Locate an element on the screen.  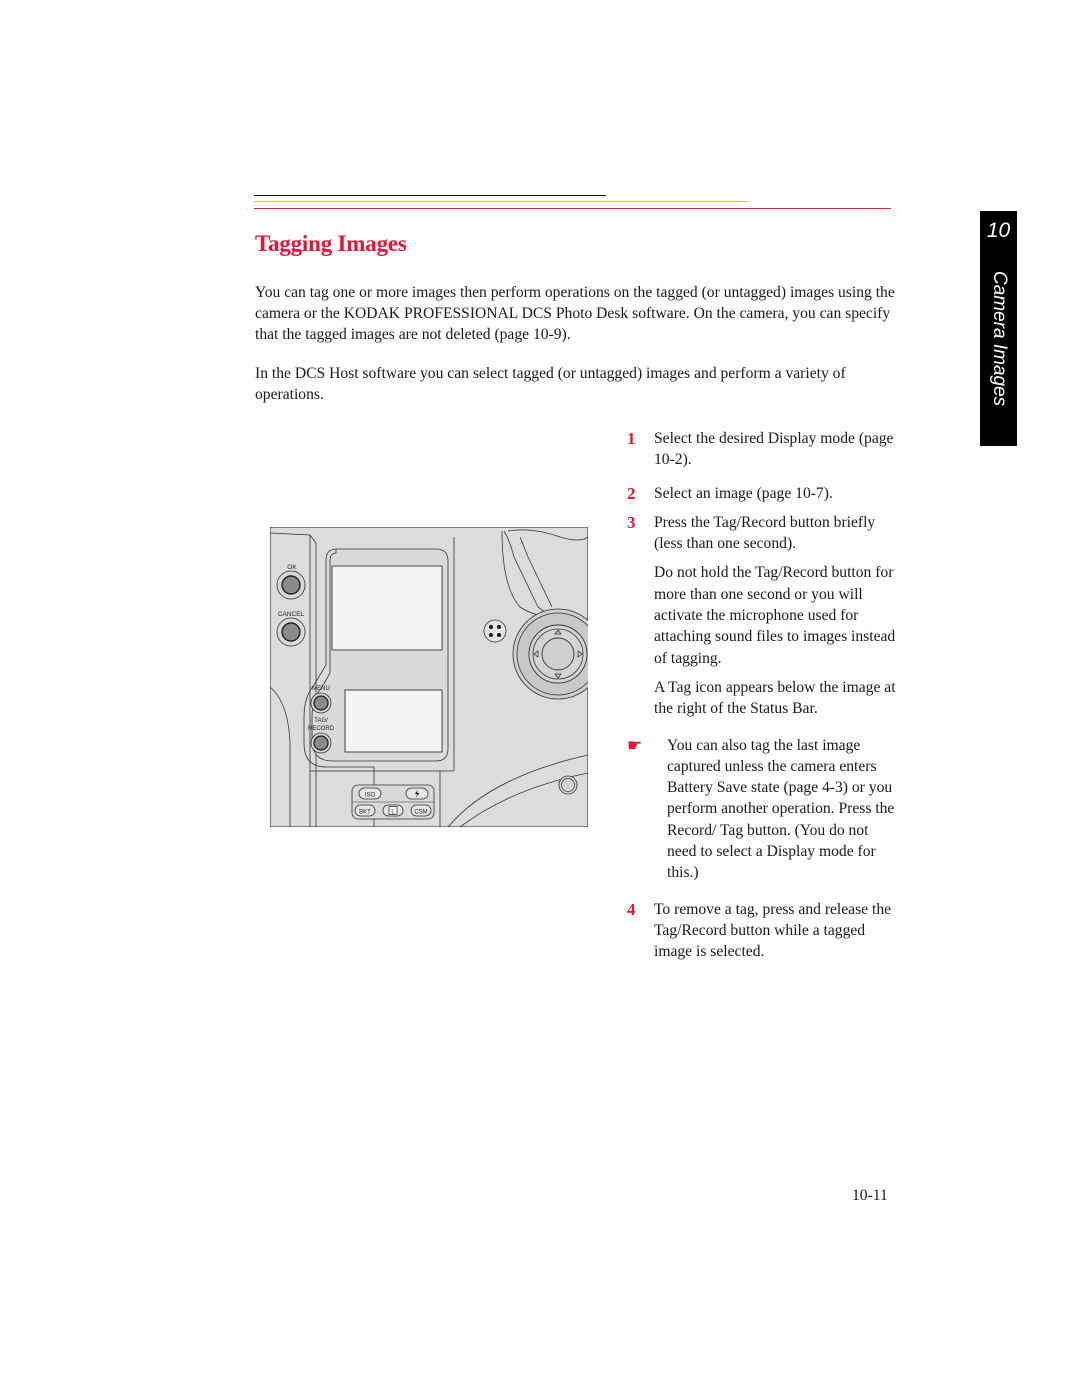
step-number: 1 is located at coordinates (631, 438).